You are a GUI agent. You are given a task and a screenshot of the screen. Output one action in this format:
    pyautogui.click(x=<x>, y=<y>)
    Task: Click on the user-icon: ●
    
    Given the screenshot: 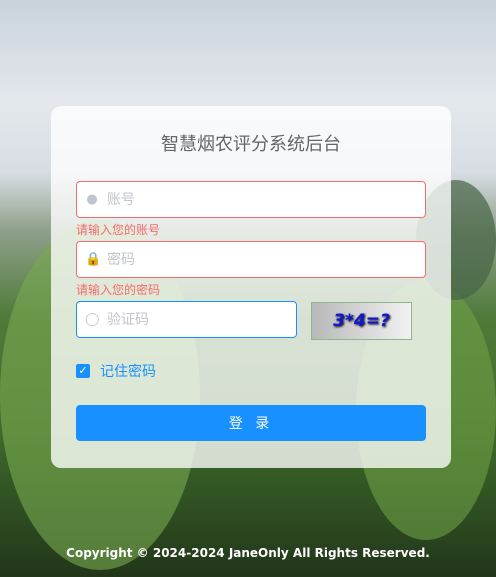 What is the action you would take?
    pyautogui.click(x=92, y=199)
    